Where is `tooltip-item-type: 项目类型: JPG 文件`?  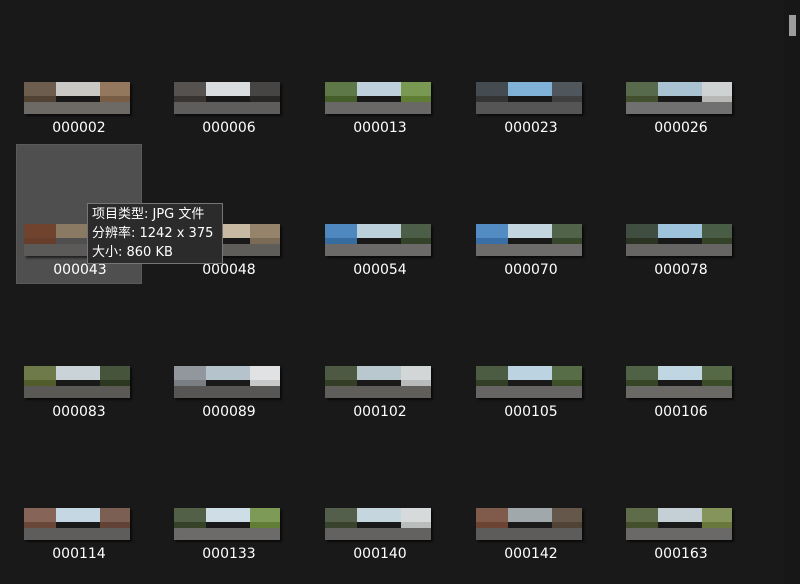
tooltip-item-type: 项目类型: JPG 文件 is located at coordinates (148, 214).